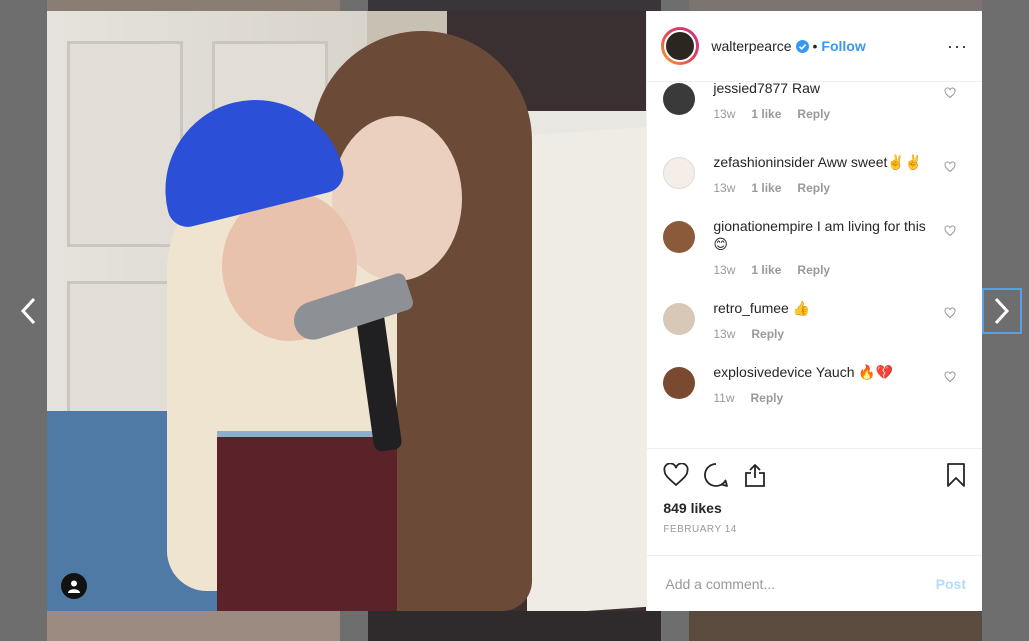 The width and height of the screenshot is (1029, 641). What do you see at coordinates (801, 308) in the screenshot?
I see `comment-text: 👍` at bounding box center [801, 308].